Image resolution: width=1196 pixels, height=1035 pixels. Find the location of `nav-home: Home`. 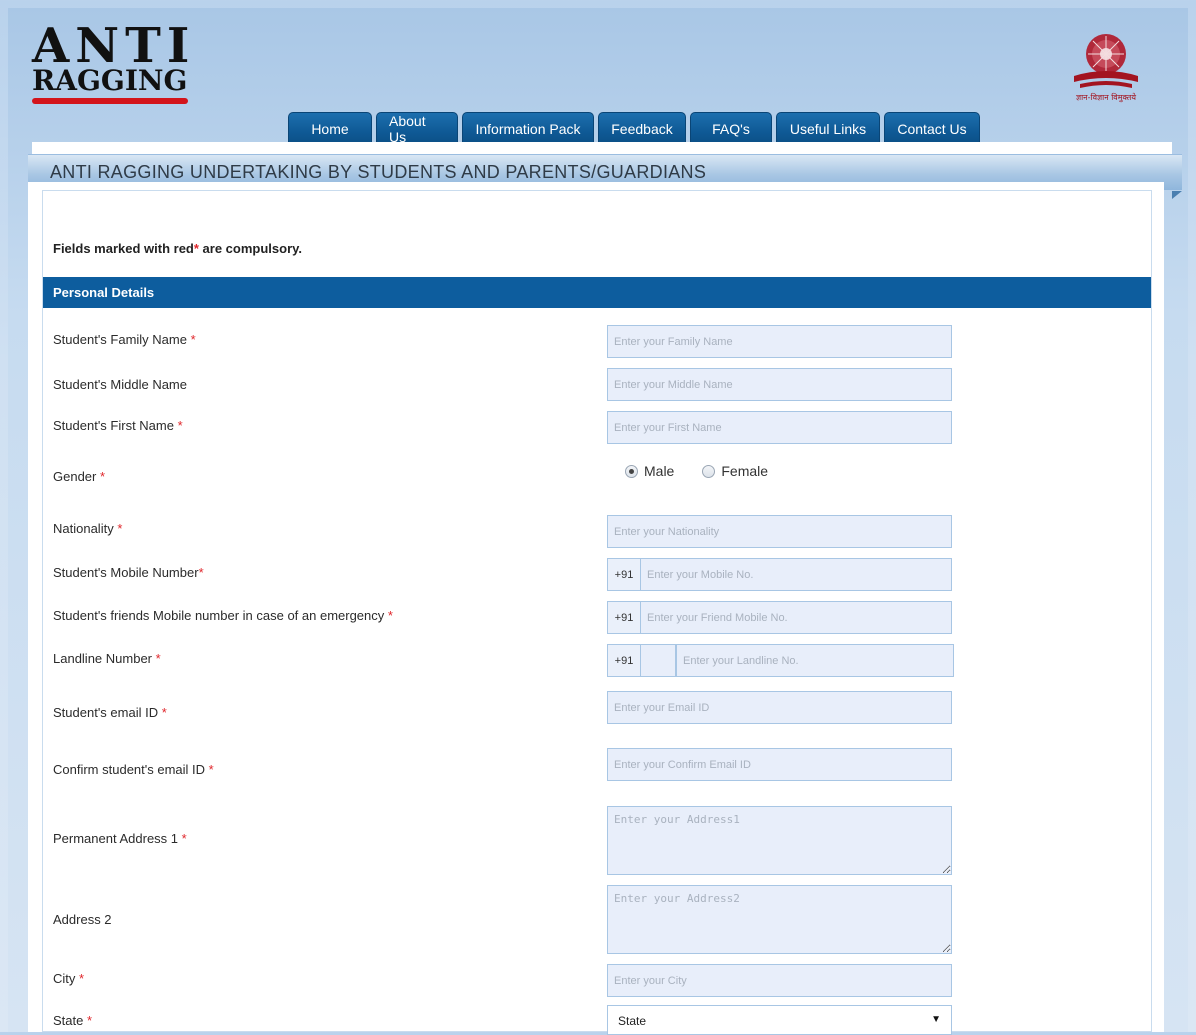

nav-home: Home is located at coordinates (330, 128).